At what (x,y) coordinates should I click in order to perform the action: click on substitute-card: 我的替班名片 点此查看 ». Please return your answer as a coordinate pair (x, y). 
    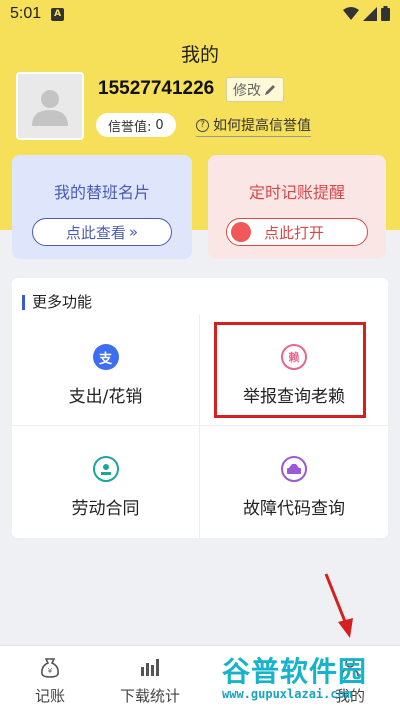
    Looking at the image, I should click on (102, 207).